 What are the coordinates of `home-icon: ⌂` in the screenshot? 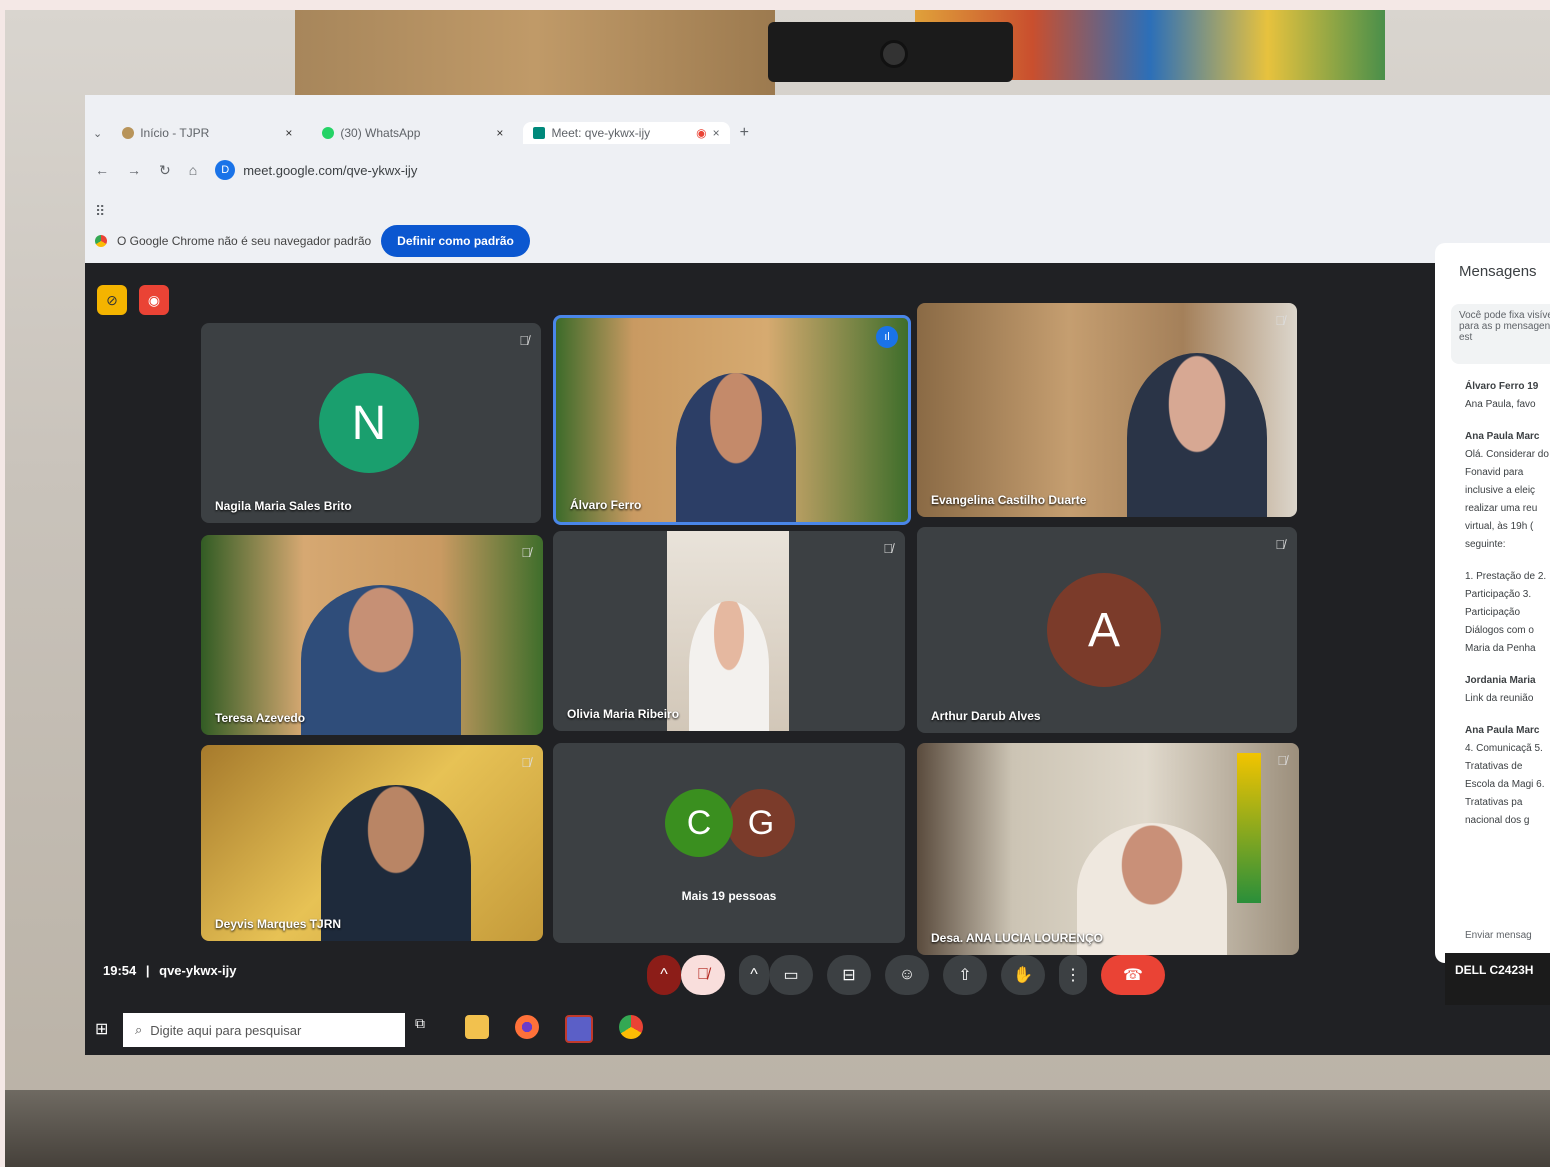 It's located at (193, 170).